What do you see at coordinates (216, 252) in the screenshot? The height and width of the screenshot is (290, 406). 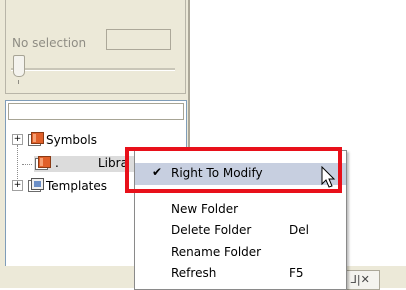 I see `menu-item-label: Rename Folder` at bounding box center [216, 252].